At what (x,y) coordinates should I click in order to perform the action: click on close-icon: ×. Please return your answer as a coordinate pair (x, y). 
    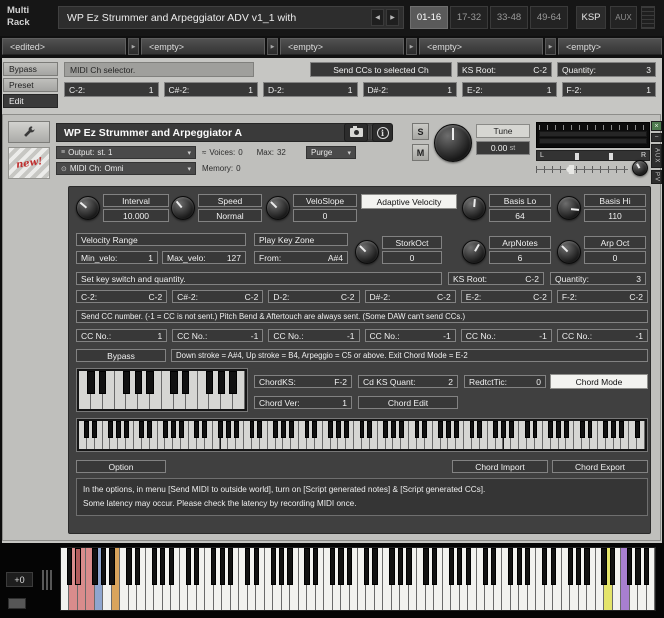
    Looking at the image, I should click on (656, 126).